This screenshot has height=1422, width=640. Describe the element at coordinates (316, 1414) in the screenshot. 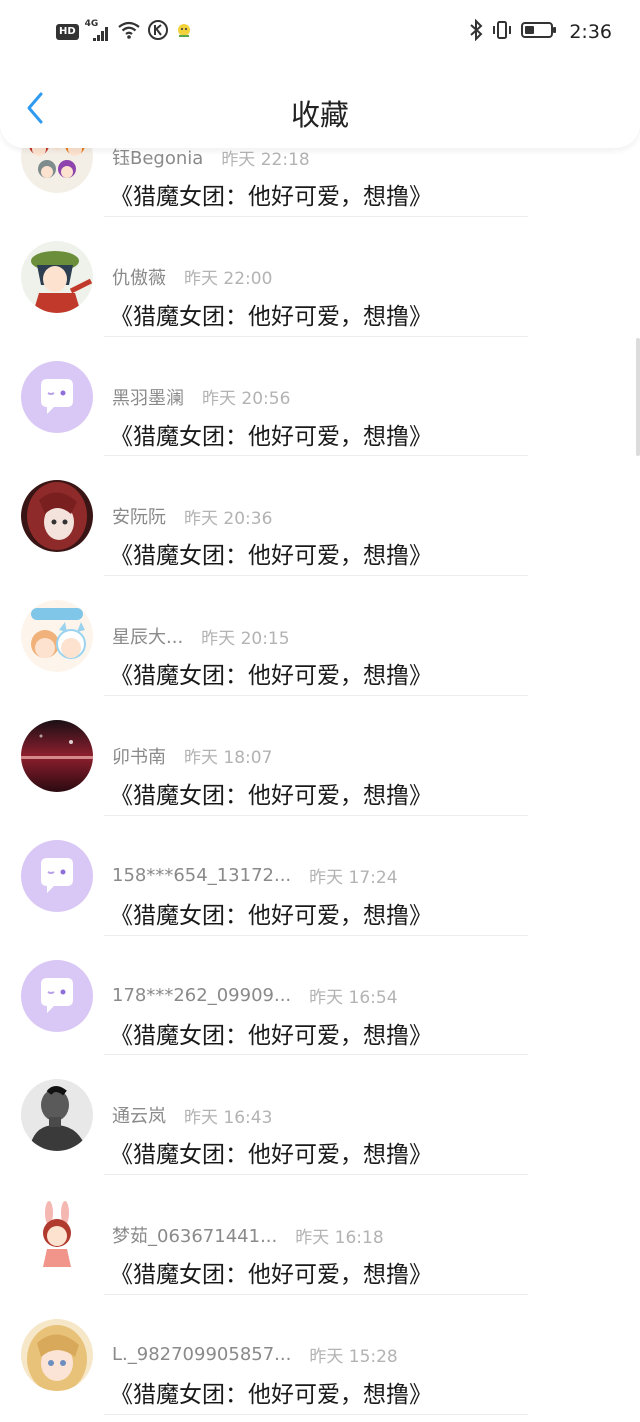

I see `divider` at that location.